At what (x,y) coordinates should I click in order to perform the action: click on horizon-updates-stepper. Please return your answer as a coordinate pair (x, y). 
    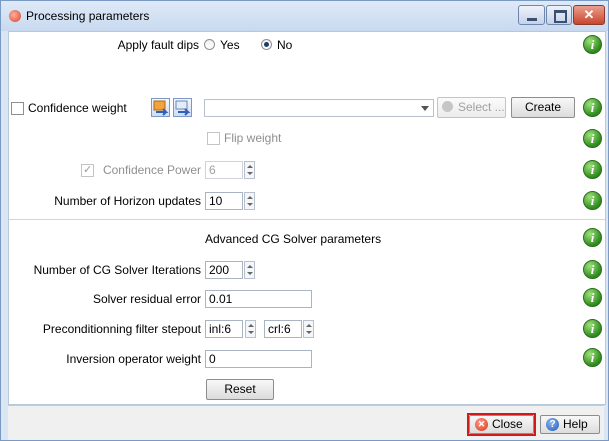
    Looking at the image, I should click on (249, 201).